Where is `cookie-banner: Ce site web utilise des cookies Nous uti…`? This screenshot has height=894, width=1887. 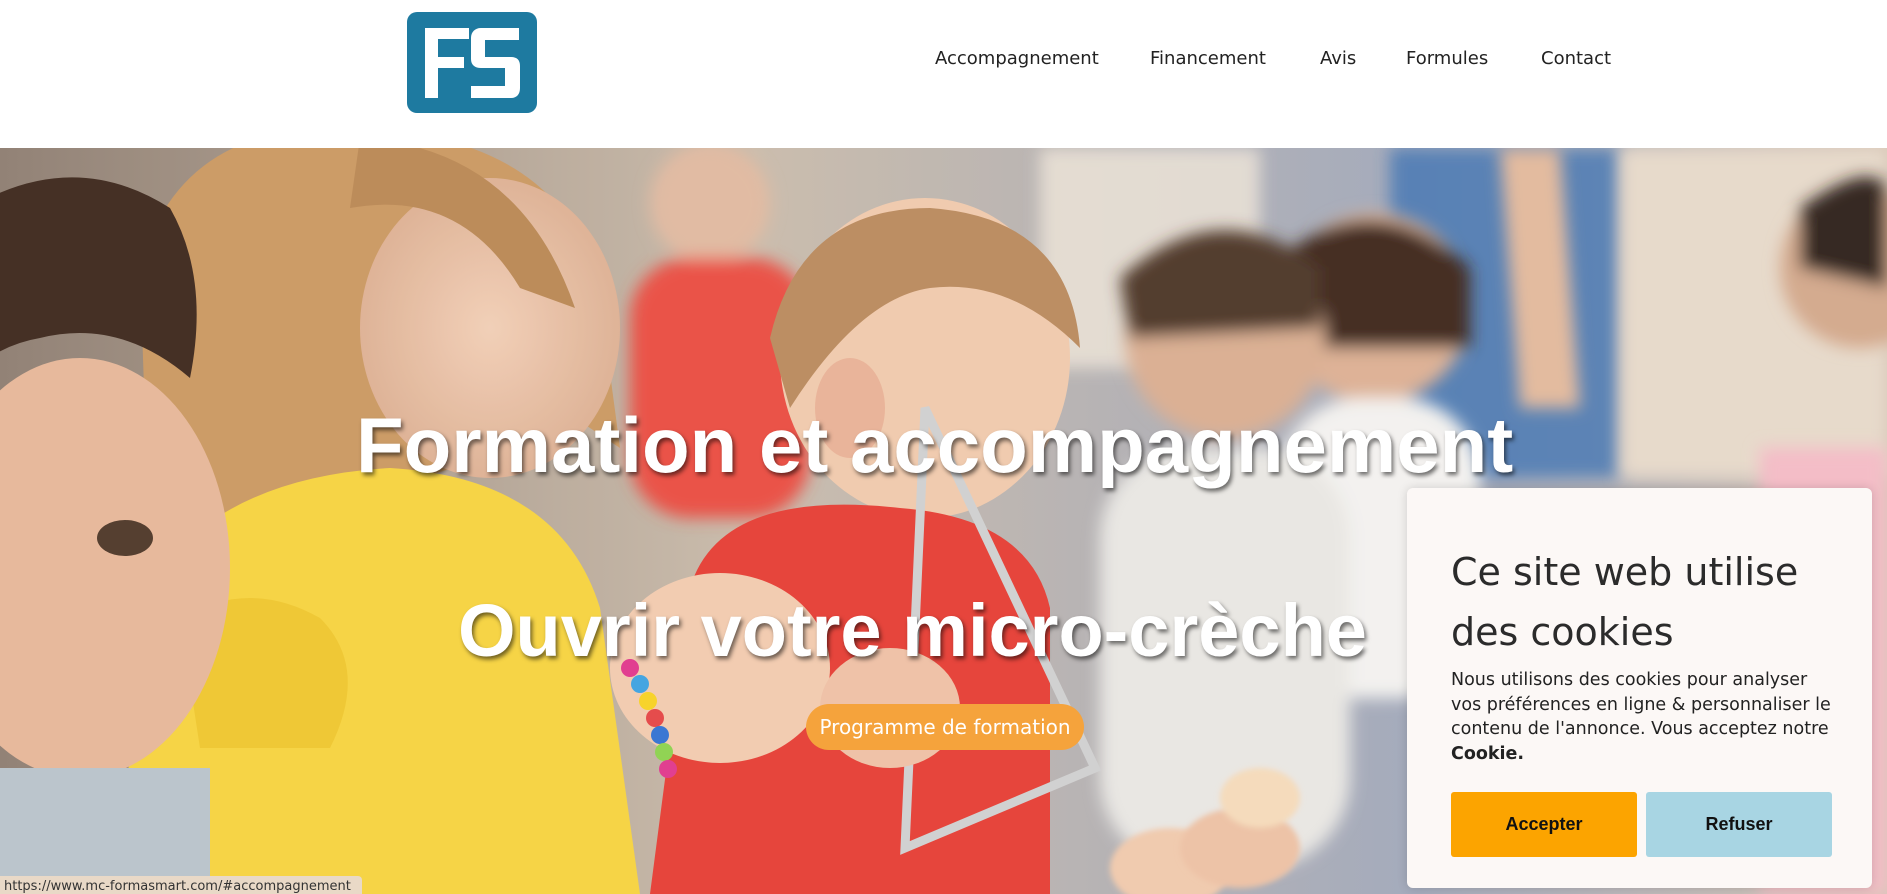
cookie-banner: Ce site web utilise des cookies Nous uti… is located at coordinates (1639, 688).